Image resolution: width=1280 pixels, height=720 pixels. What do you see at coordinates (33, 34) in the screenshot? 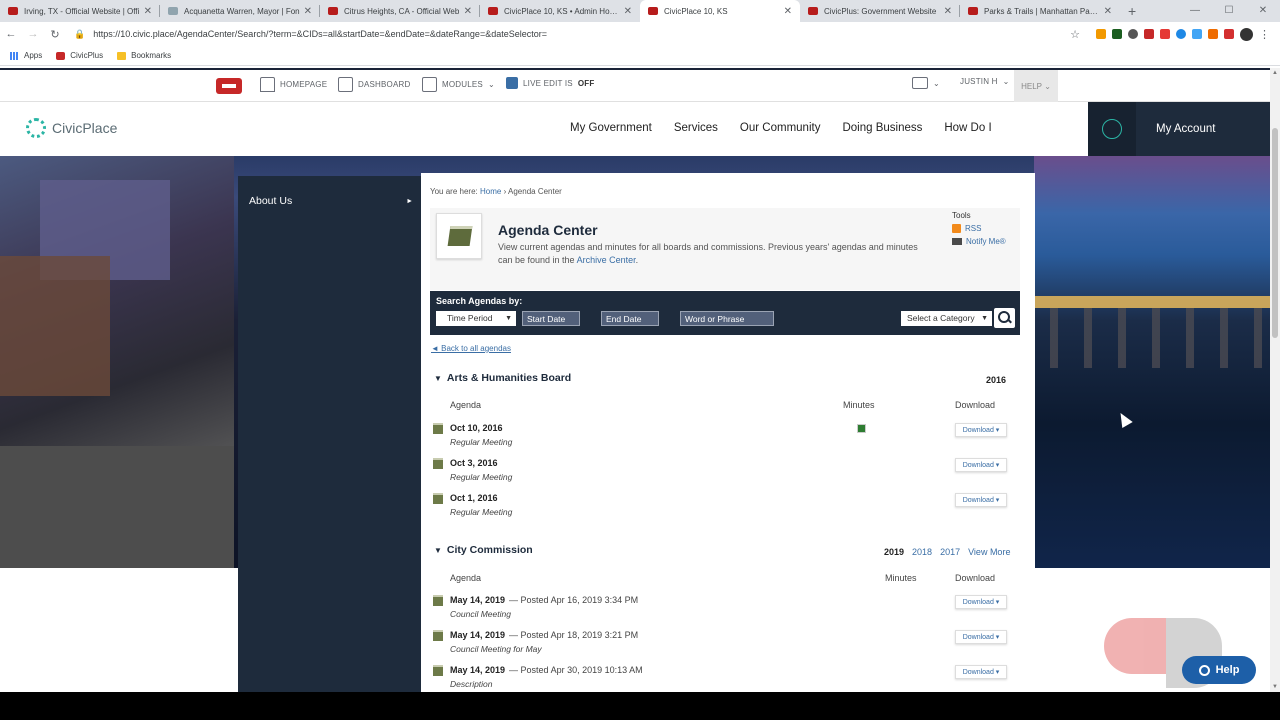
I see `forward-arrow-icon: →` at bounding box center [33, 34].